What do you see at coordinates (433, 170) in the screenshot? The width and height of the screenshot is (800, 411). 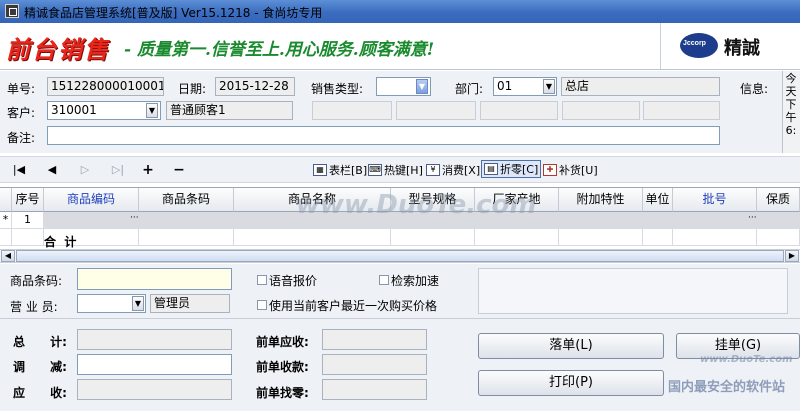 I see `consume-icon: ¥` at bounding box center [433, 170].